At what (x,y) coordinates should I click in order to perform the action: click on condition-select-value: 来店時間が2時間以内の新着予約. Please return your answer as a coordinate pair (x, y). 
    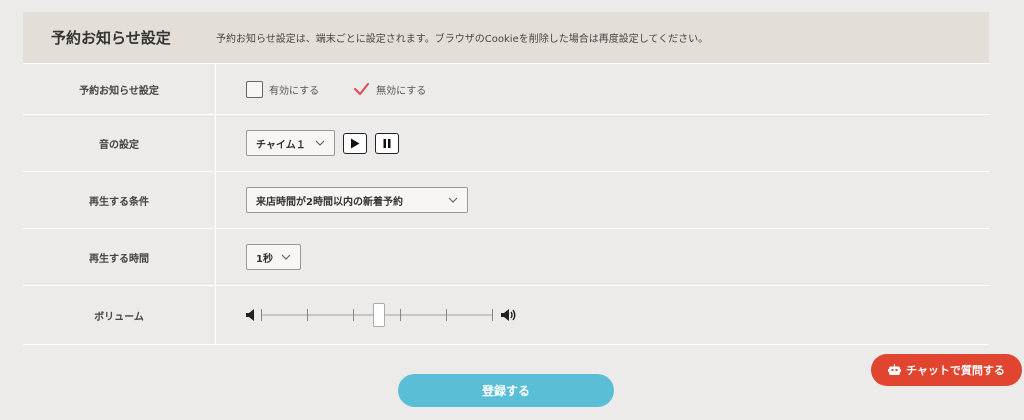
    Looking at the image, I should click on (329, 202).